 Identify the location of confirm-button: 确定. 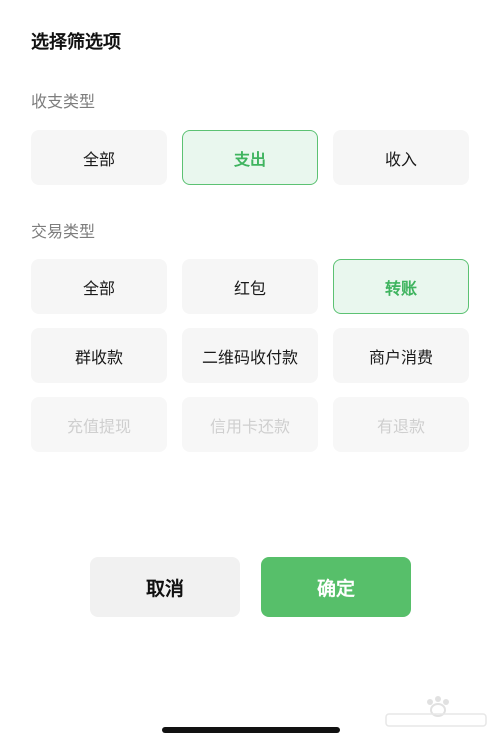
(336, 587).